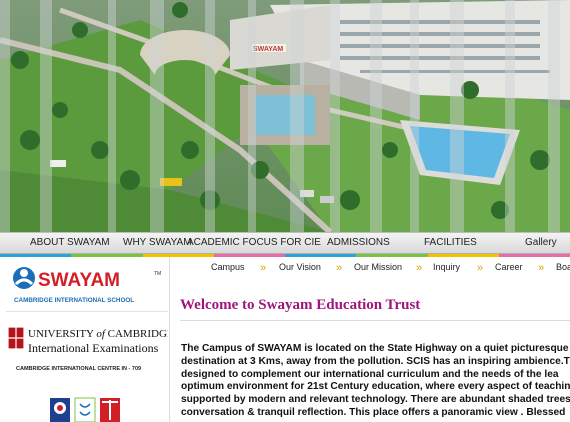  Describe the element at coordinates (300, 267) in the screenshot. I see `subnav-our-vision: Our Vision` at that location.